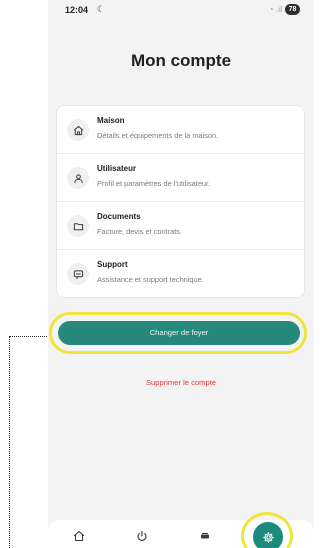 The width and height of the screenshot is (320, 548). I want to click on page-title: Mon compte, so click(181, 60).